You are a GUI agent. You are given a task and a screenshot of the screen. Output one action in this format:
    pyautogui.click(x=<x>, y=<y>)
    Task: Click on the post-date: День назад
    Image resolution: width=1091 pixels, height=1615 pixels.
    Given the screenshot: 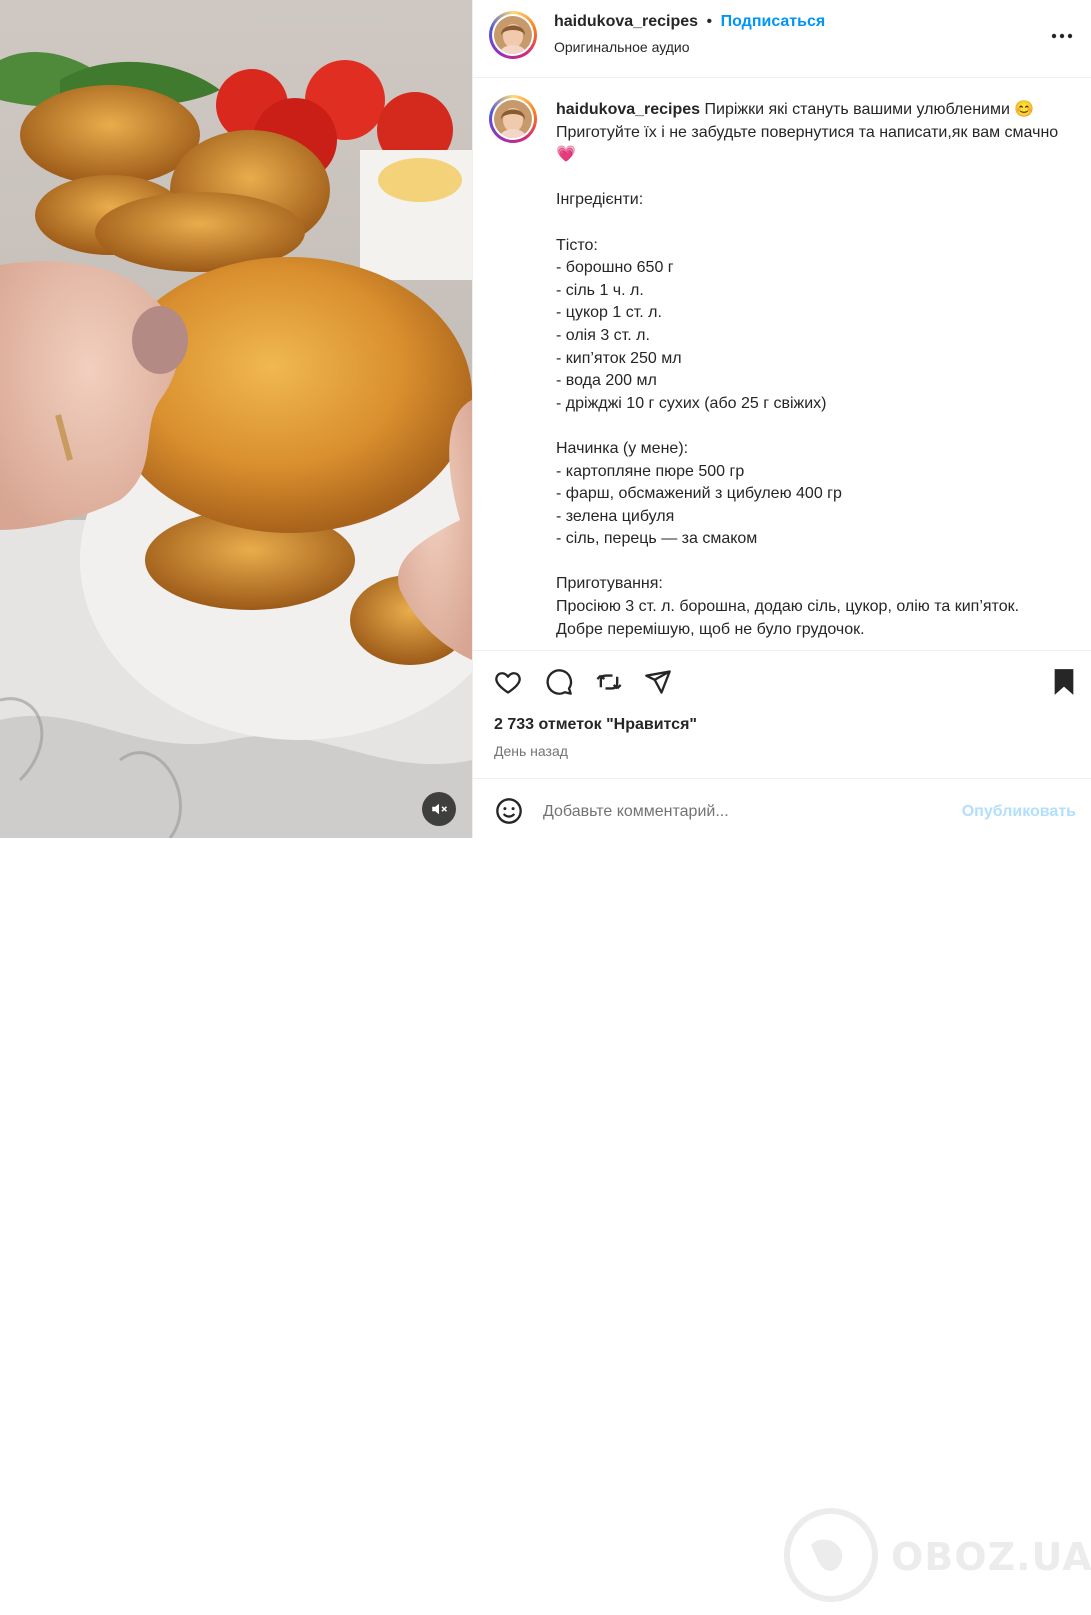 What is the action you would take?
    pyautogui.click(x=531, y=751)
    